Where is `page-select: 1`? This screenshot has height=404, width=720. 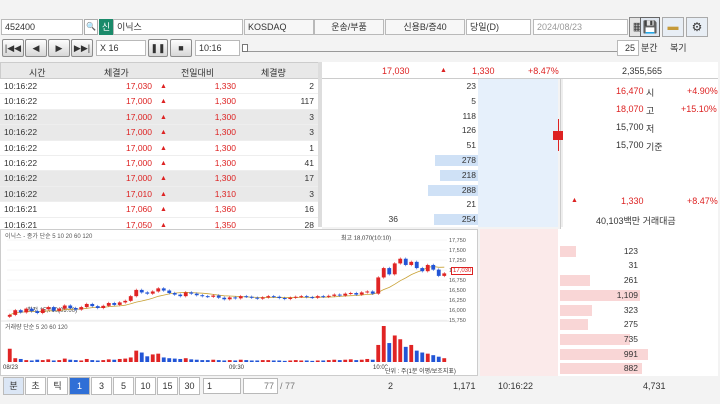
page-select: 1 is located at coordinates (222, 386).